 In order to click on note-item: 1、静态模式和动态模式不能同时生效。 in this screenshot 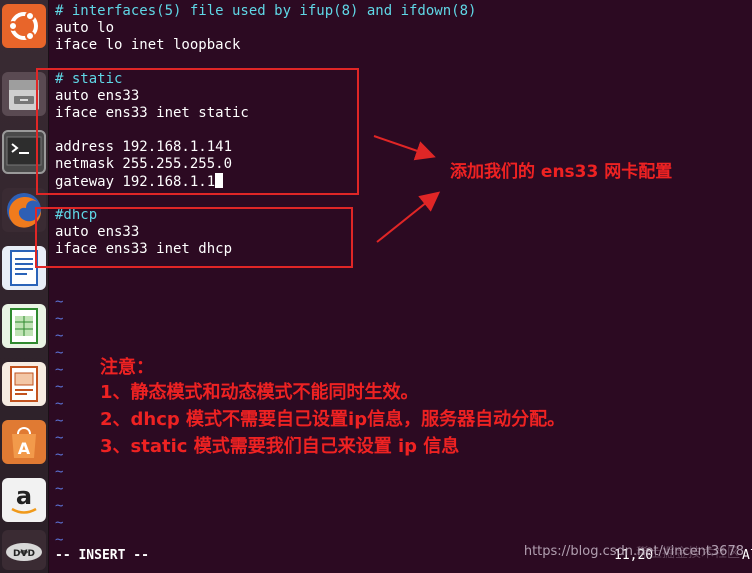, I will do `click(259, 392)`.